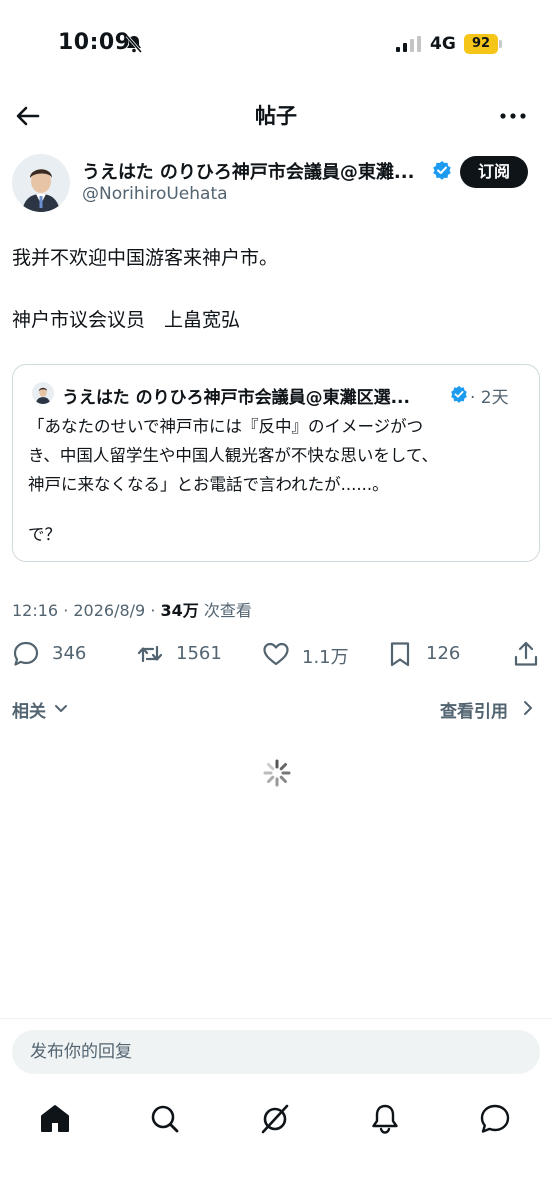 This screenshot has width=552, height=1200. Describe the element at coordinates (277, 773) in the screenshot. I see `loading-spinner-icon` at that location.